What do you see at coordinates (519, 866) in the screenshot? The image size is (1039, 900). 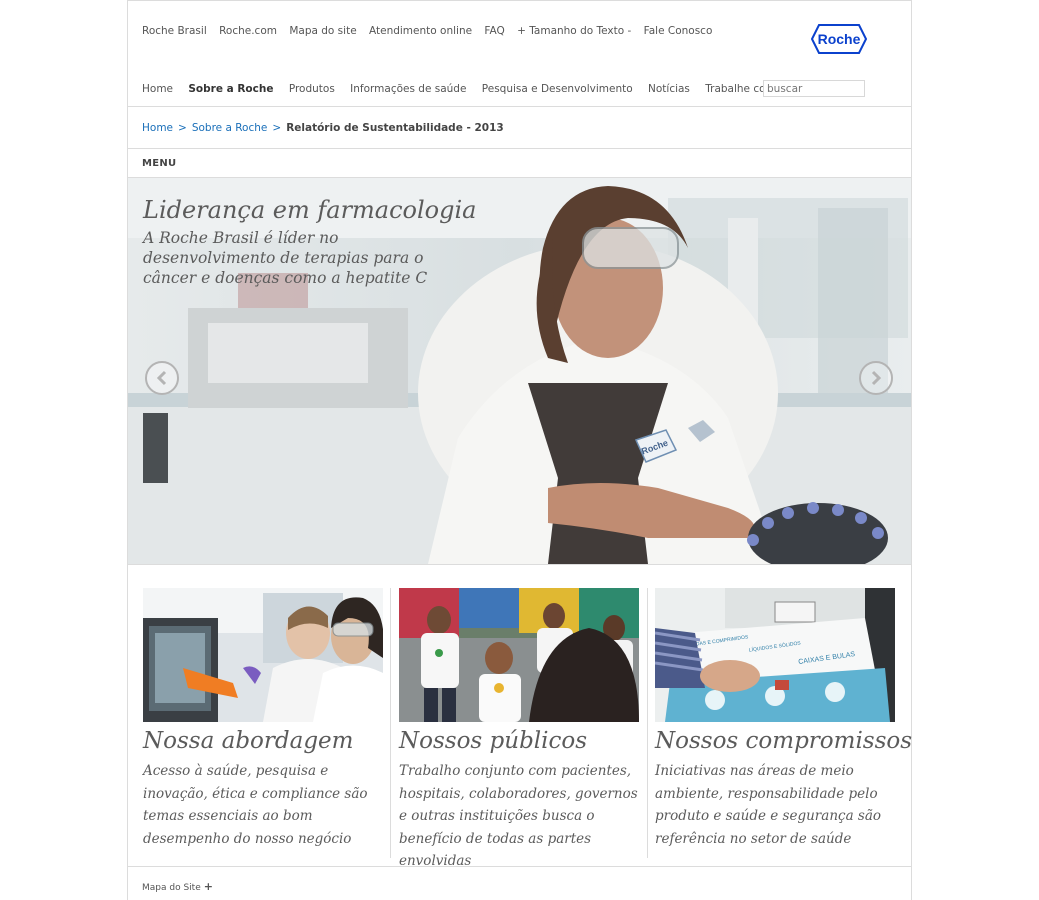 I see `footer-divider` at bounding box center [519, 866].